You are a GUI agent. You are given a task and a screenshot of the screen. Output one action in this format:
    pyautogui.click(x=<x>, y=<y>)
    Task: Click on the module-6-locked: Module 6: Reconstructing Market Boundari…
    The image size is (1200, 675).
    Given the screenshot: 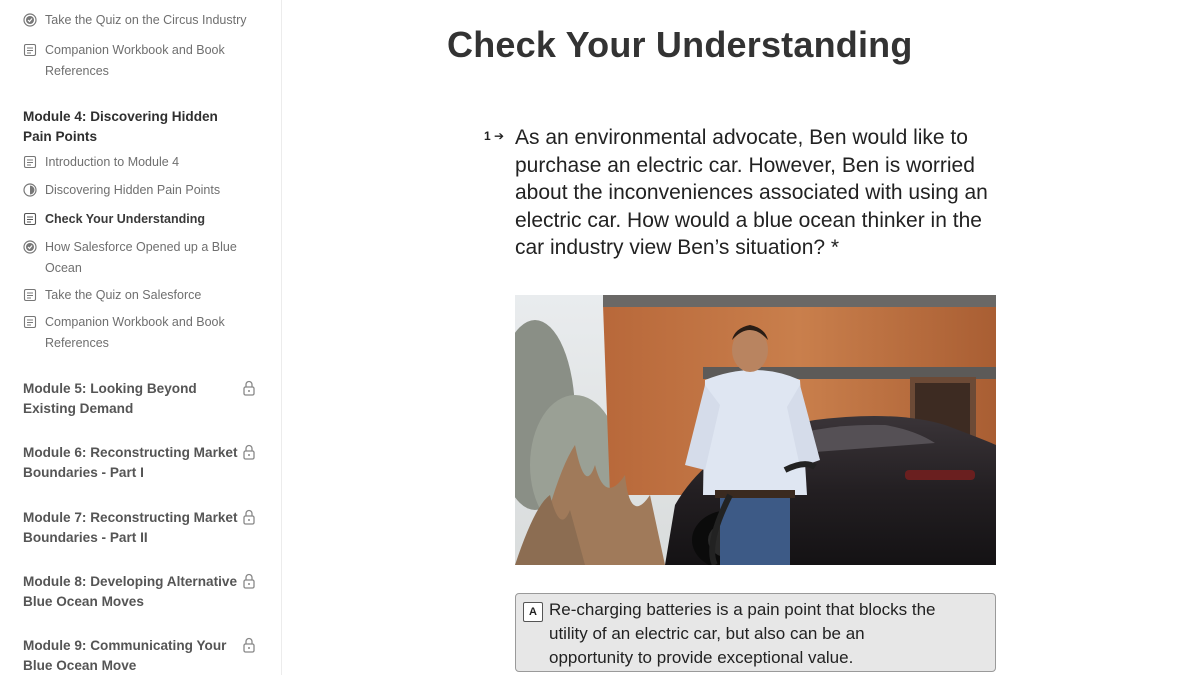 What is the action you would take?
    pyautogui.click(x=140, y=462)
    